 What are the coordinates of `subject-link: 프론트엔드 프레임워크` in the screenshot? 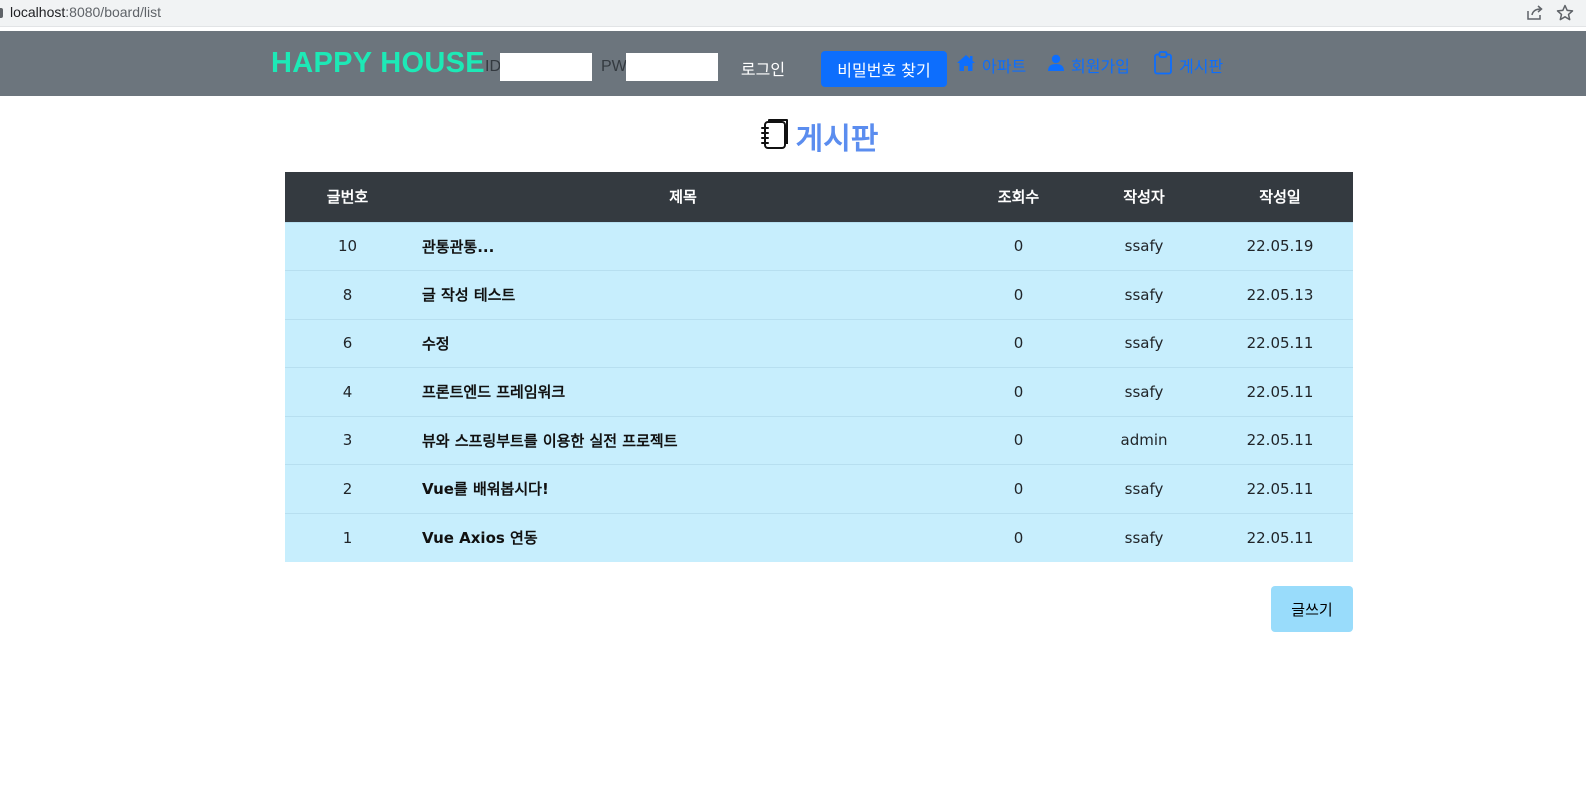 It's located at (493, 392).